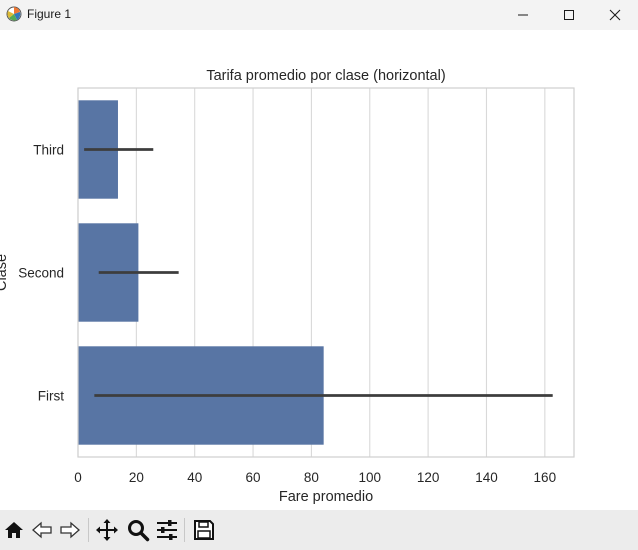 This screenshot has height=550, width=638. I want to click on back-button, so click(42, 530).